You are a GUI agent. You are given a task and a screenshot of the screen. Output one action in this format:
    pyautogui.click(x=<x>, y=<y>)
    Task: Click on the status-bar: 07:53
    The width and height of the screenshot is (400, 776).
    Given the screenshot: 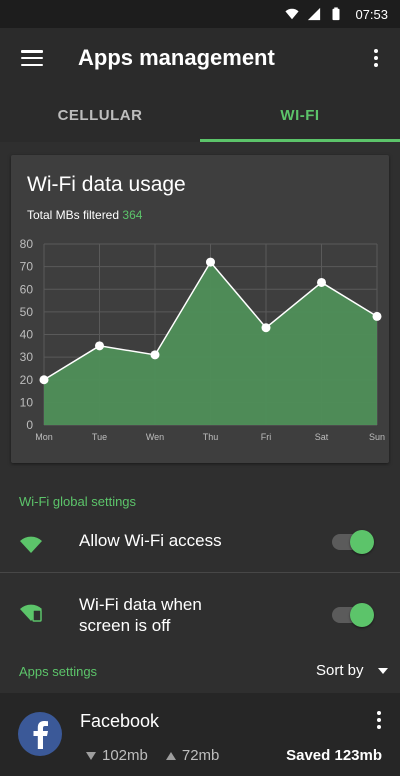 What is the action you would take?
    pyautogui.click(x=200, y=14)
    